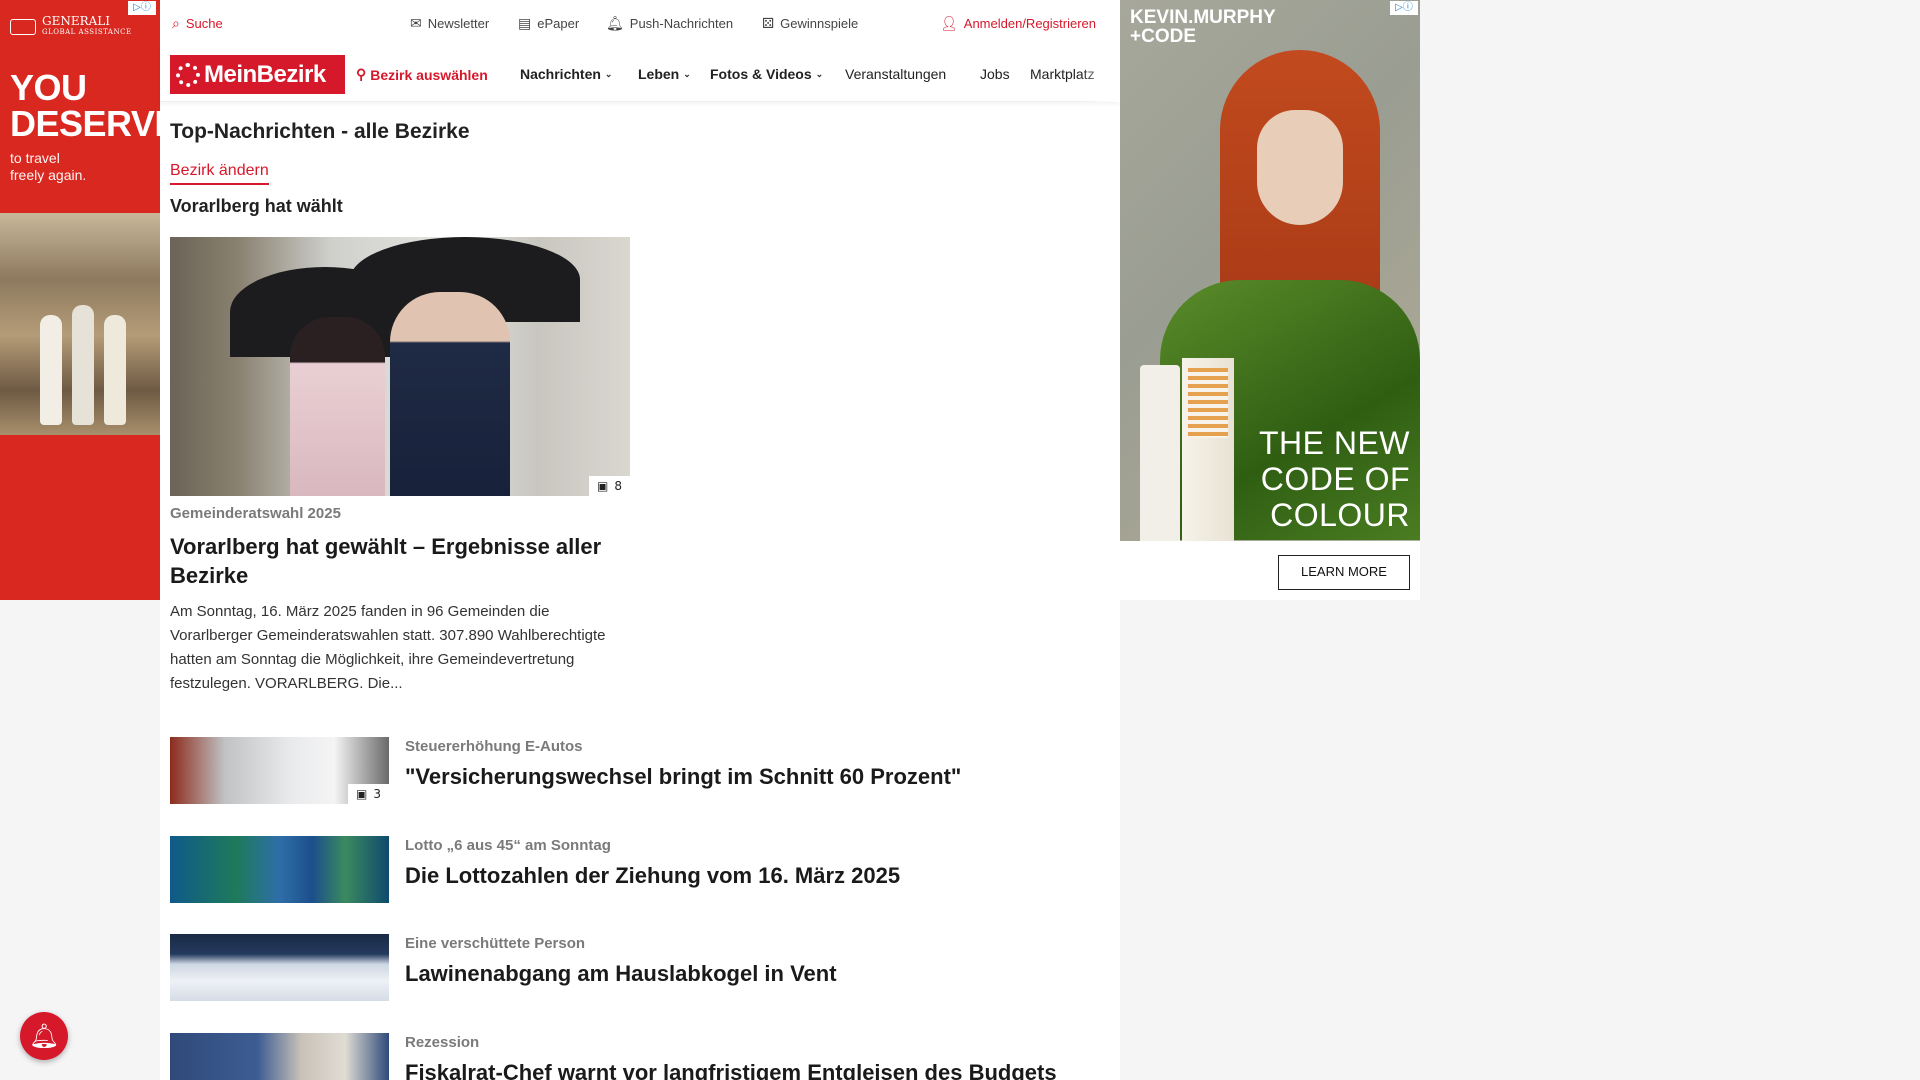 The image size is (1920, 1080). I want to click on ad-brand-logo: KEVIN.MURPHY +CODE, so click(1203, 27).